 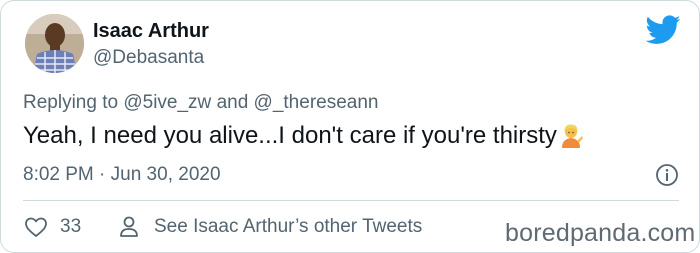 What do you see at coordinates (70, 227) in the screenshot?
I see `like-count: 33` at bounding box center [70, 227].